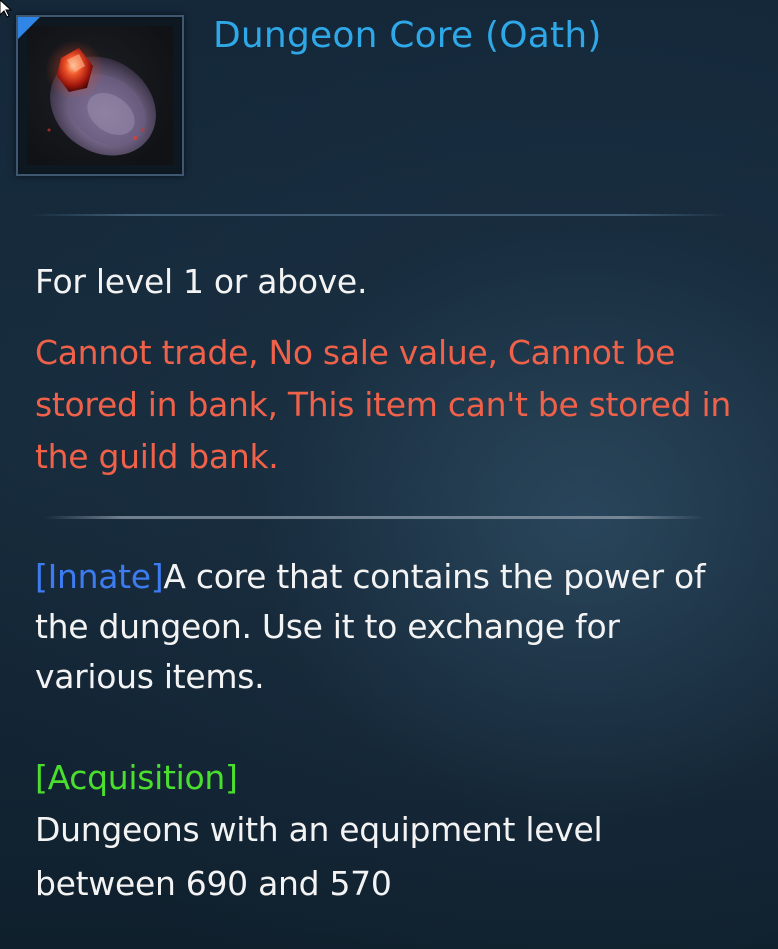 The width and height of the screenshot is (778, 949). Describe the element at coordinates (29, 28) in the screenshot. I see `grade-corner-icon` at that location.